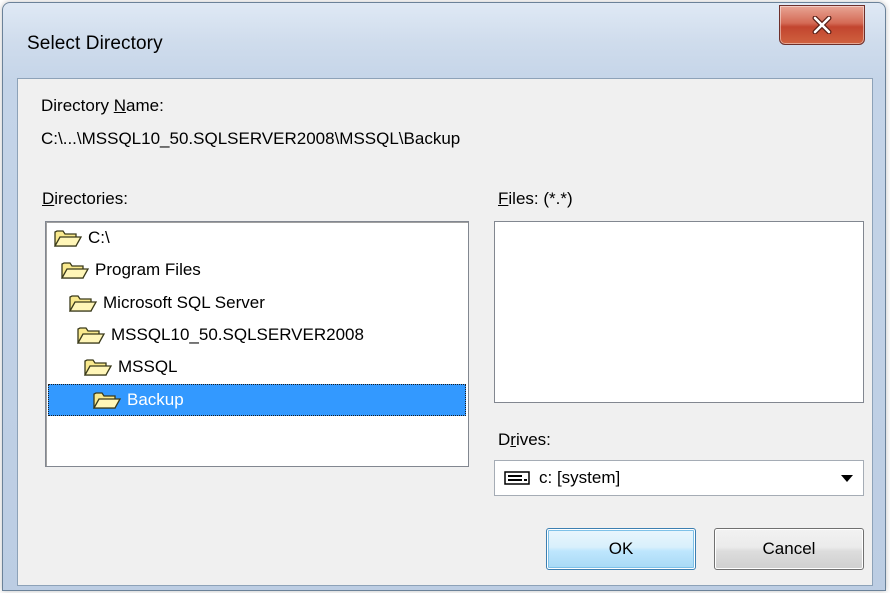  I want to click on directories-label-post: irectories:, so click(91, 198).